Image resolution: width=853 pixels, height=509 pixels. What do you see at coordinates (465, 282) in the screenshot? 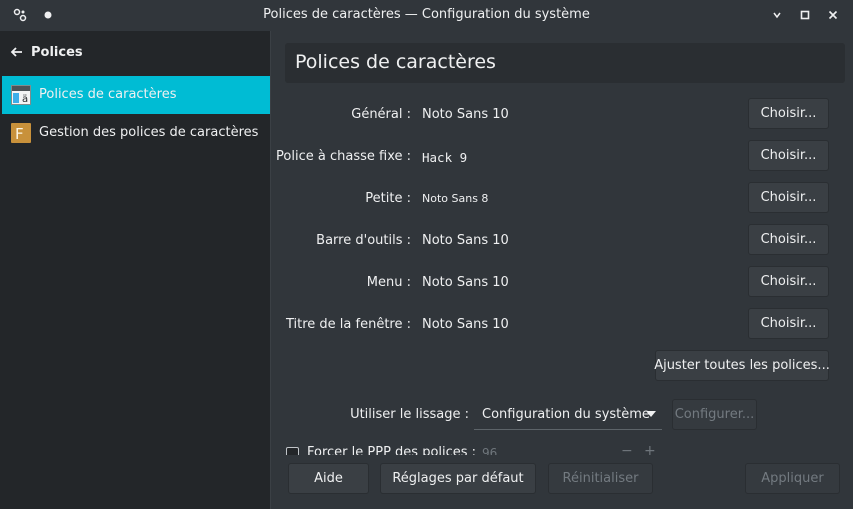
I see `menu-font-value: Noto Sans 10` at bounding box center [465, 282].